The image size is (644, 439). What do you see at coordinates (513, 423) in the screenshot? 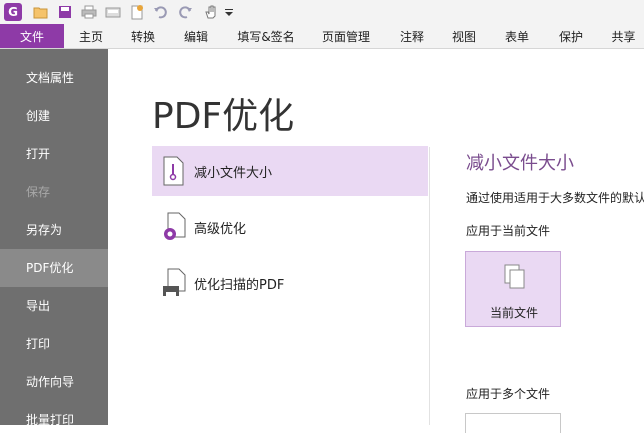
I see `multiple-files-button` at bounding box center [513, 423].